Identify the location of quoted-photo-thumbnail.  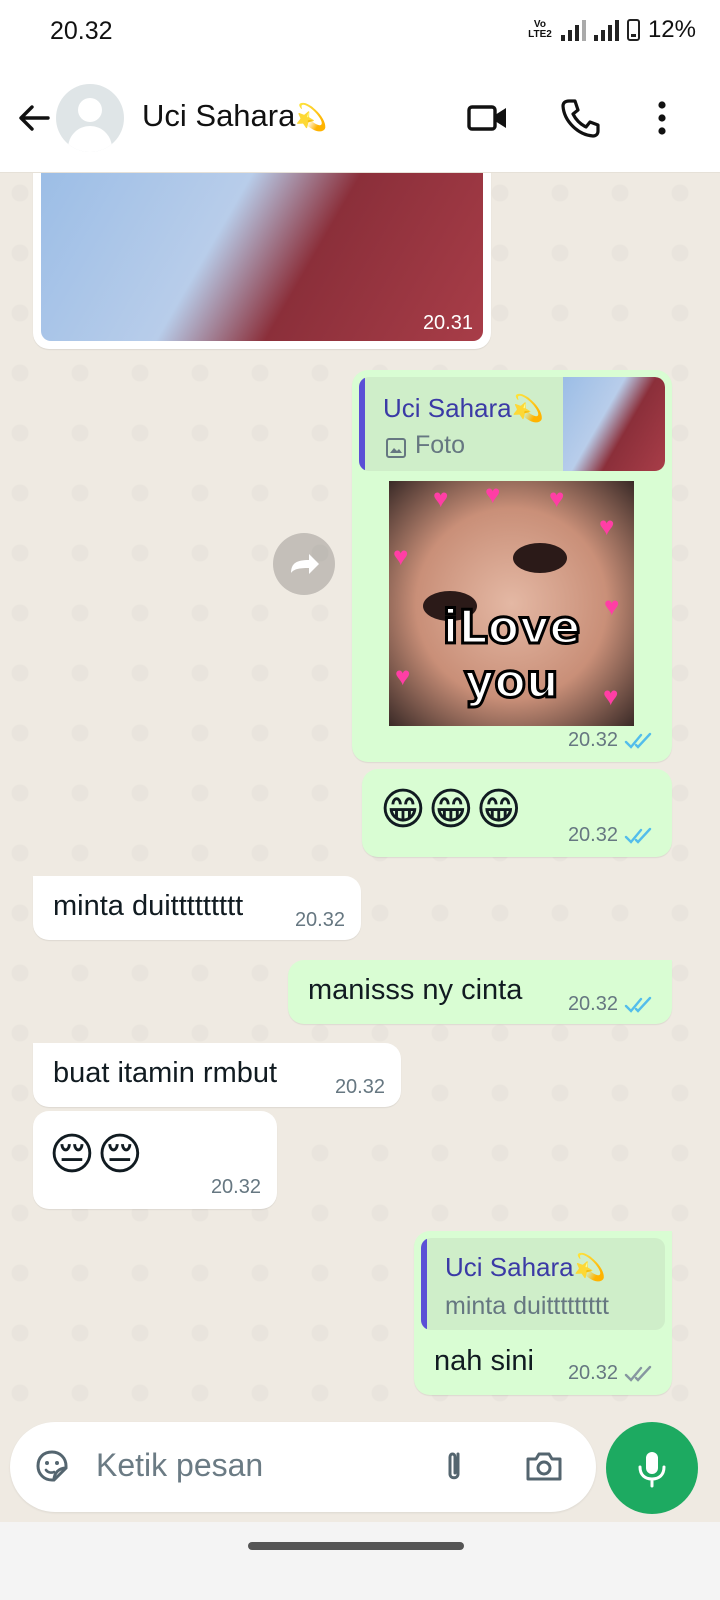
(614, 424).